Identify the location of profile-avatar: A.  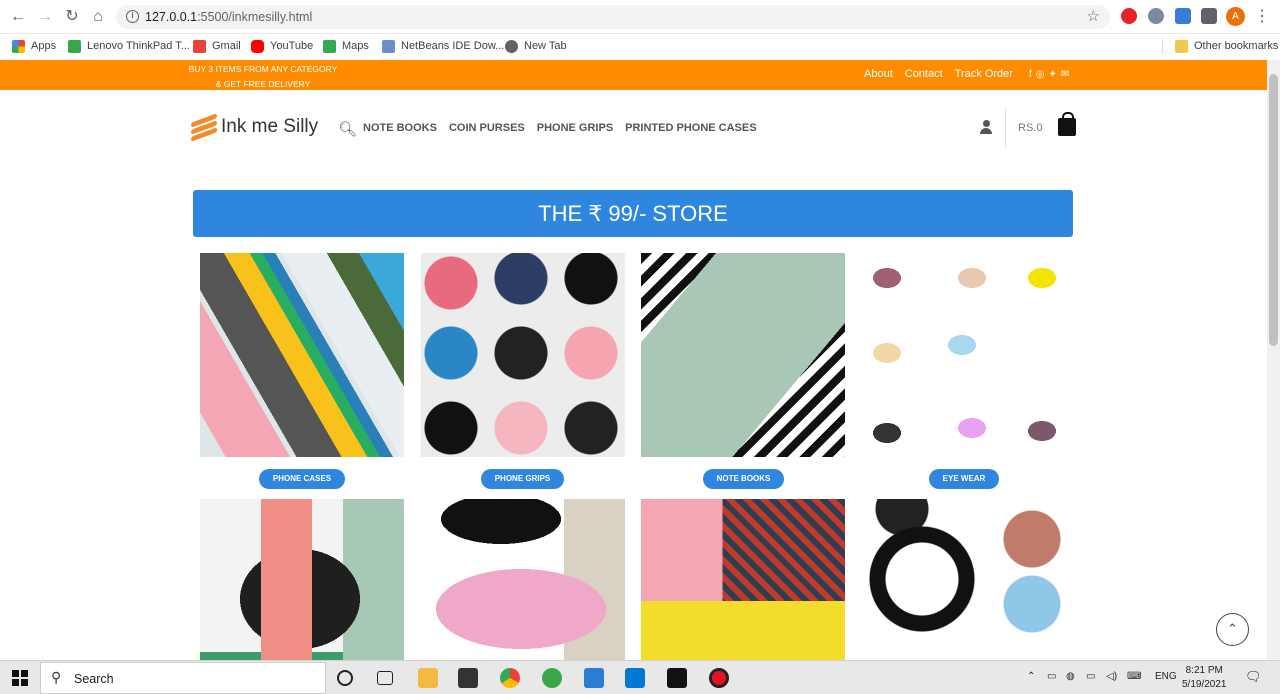
(1235, 16).